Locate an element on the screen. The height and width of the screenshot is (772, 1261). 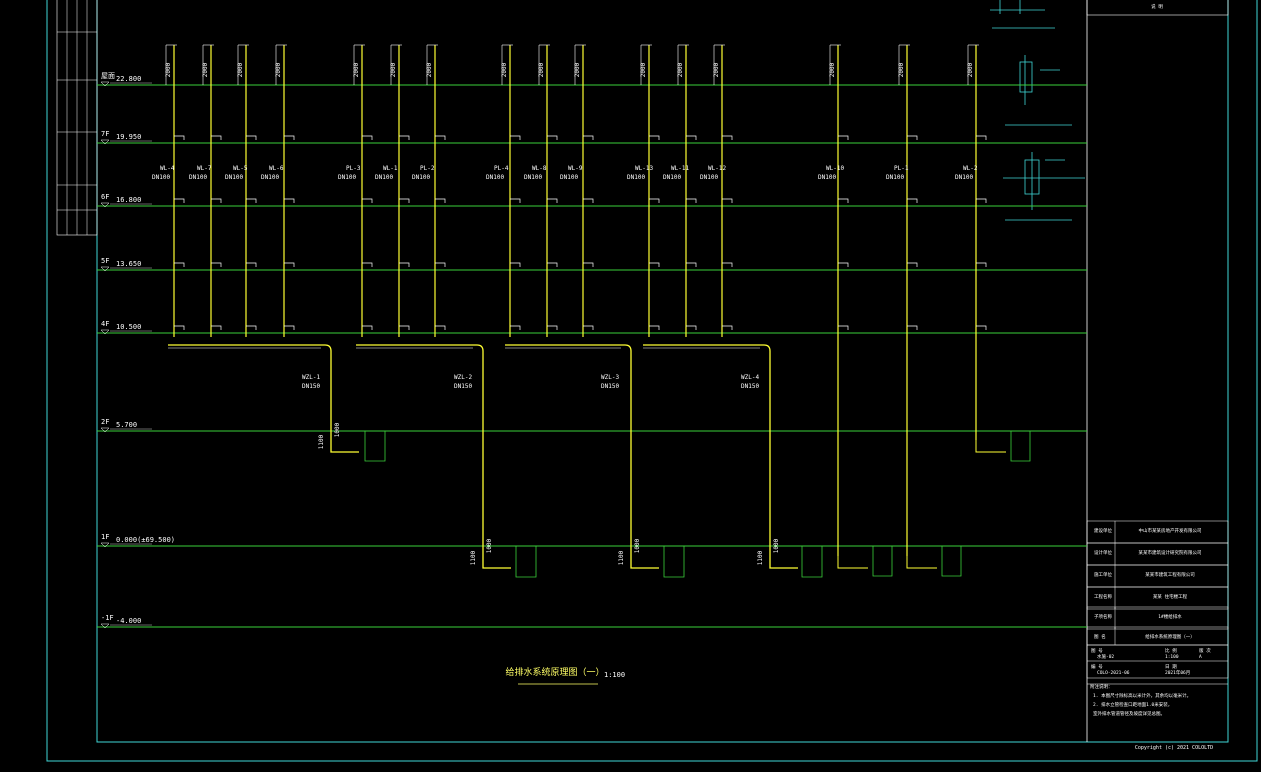
riser-name: WL-12 is located at coordinates (717, 168).